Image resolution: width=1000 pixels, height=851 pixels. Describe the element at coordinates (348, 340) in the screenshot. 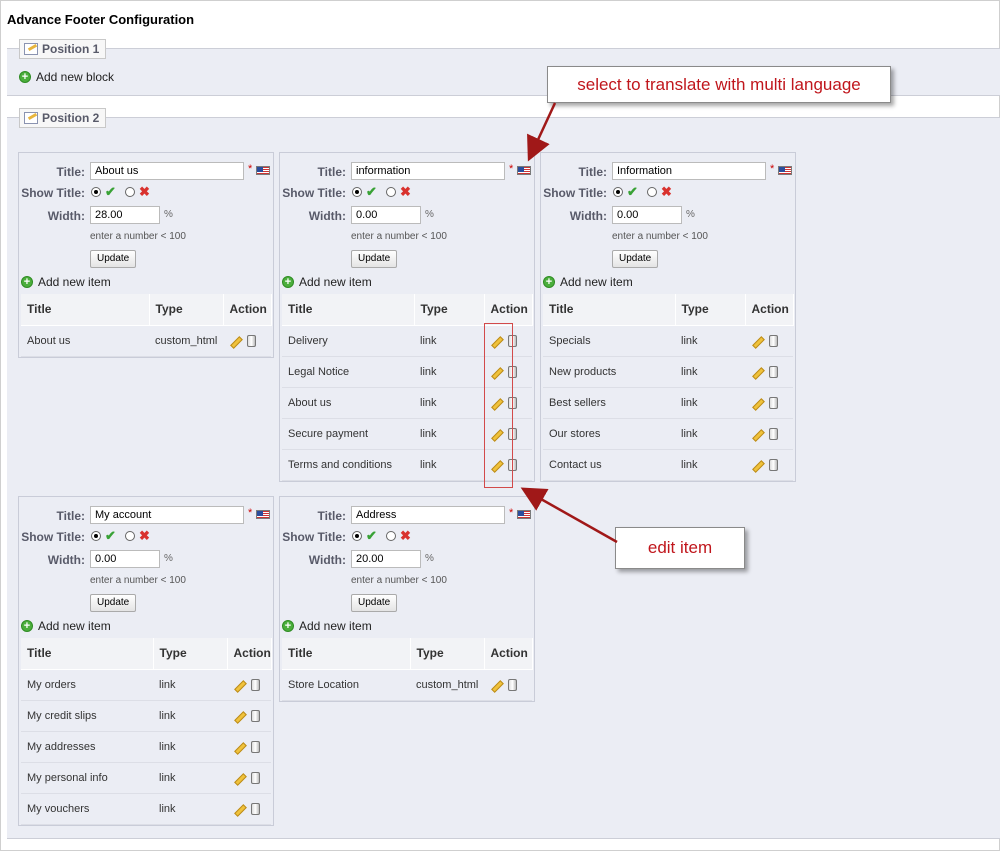

I see `item-title-cell: Delivery` at that location.